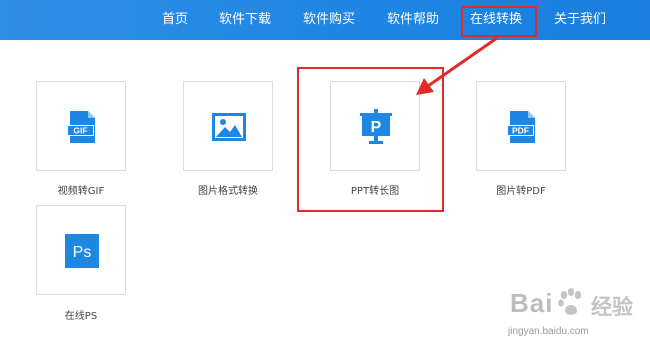 This screenshot has height=347, width=650. I want to click on paw-logo-icon, so click(570, 301).